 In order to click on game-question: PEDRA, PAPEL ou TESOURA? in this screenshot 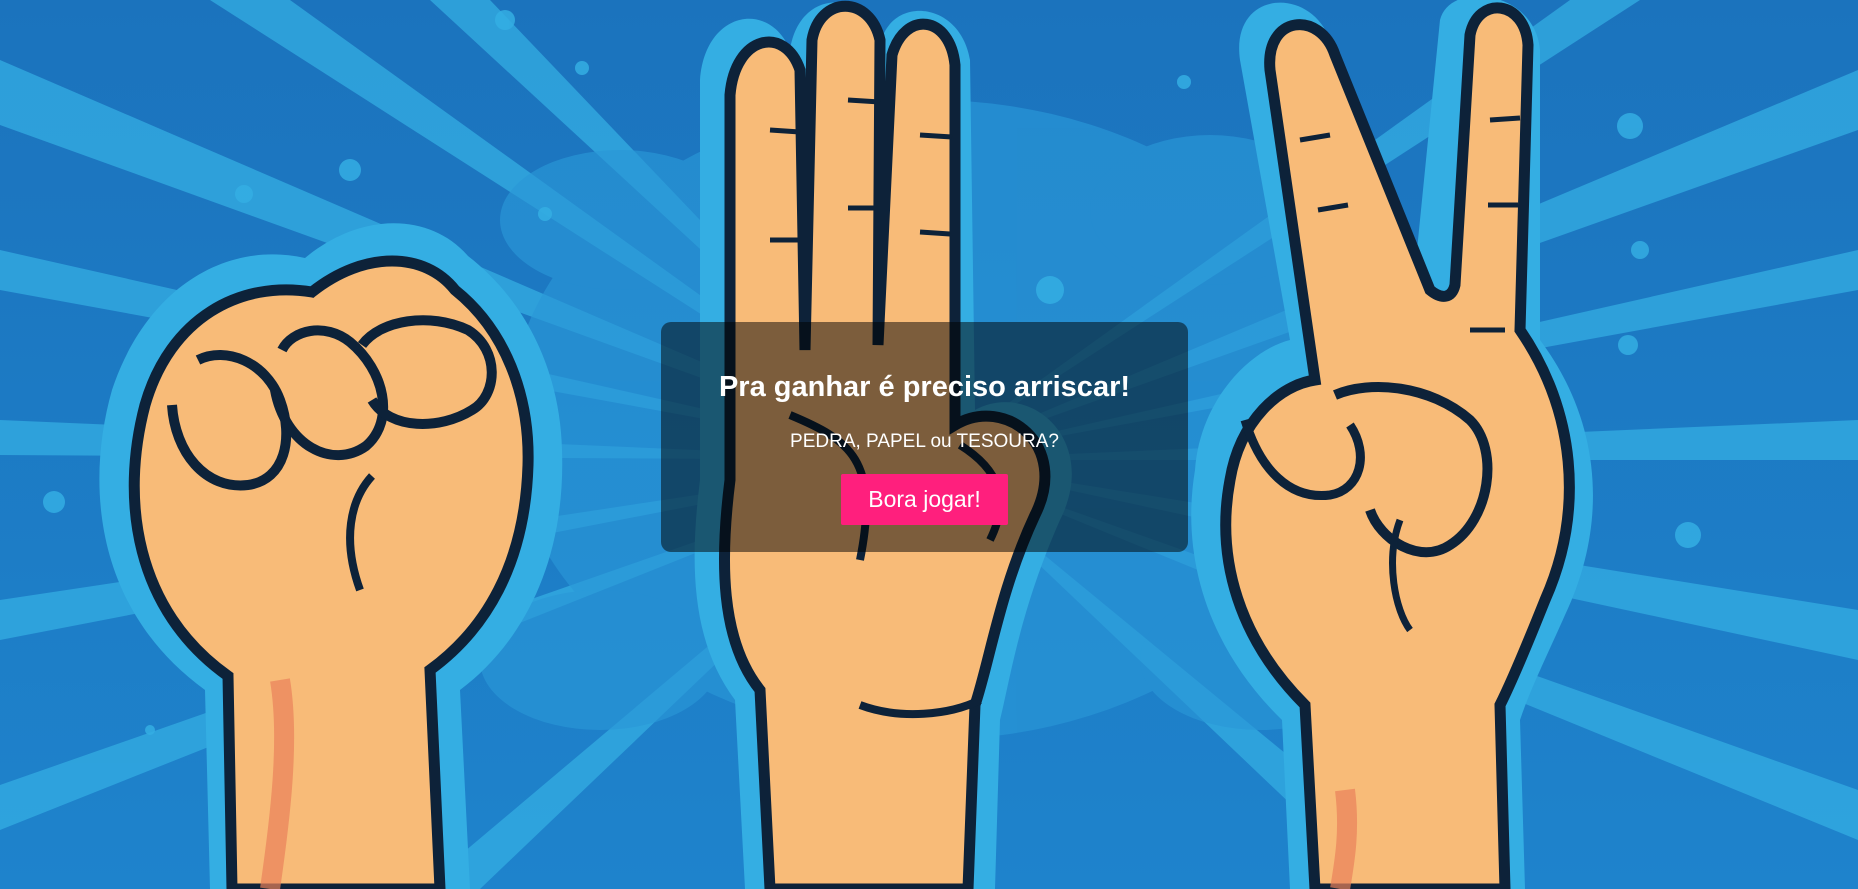, I will do `click(924, 441)`.